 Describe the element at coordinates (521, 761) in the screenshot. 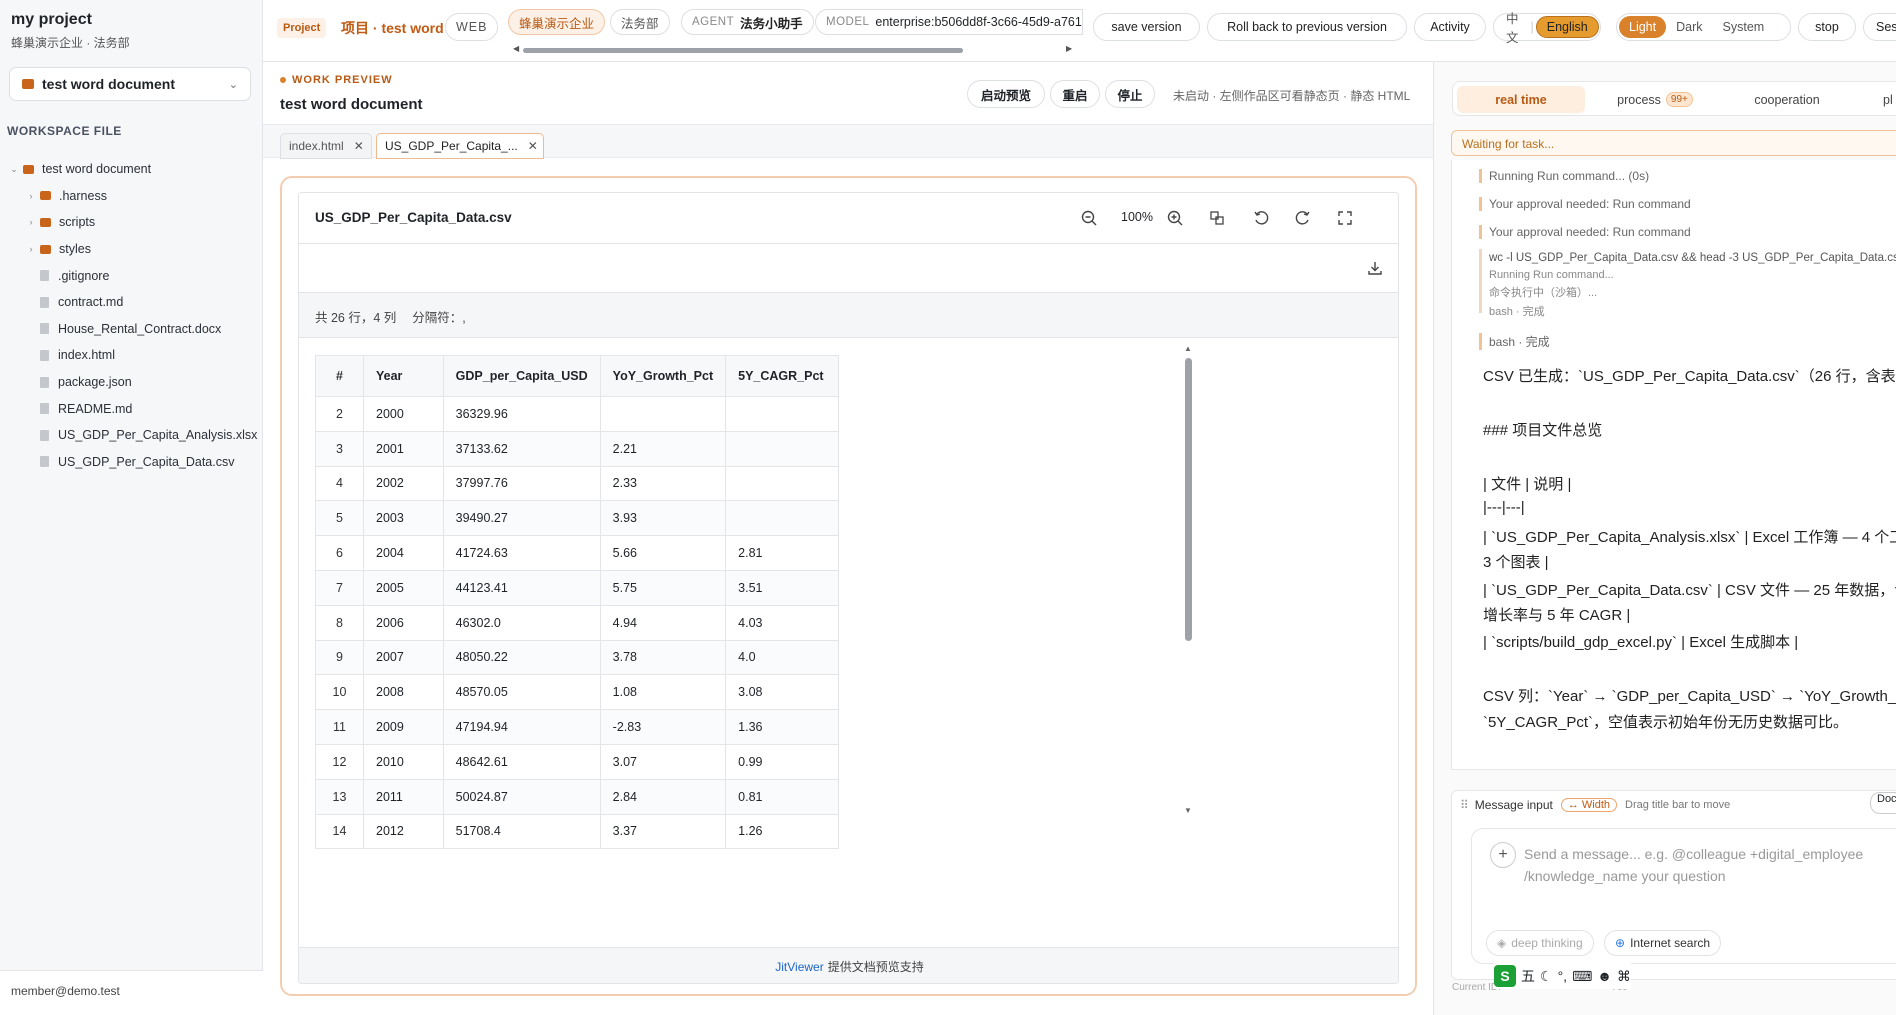

I see `table-cell: 48642.61` at that location.